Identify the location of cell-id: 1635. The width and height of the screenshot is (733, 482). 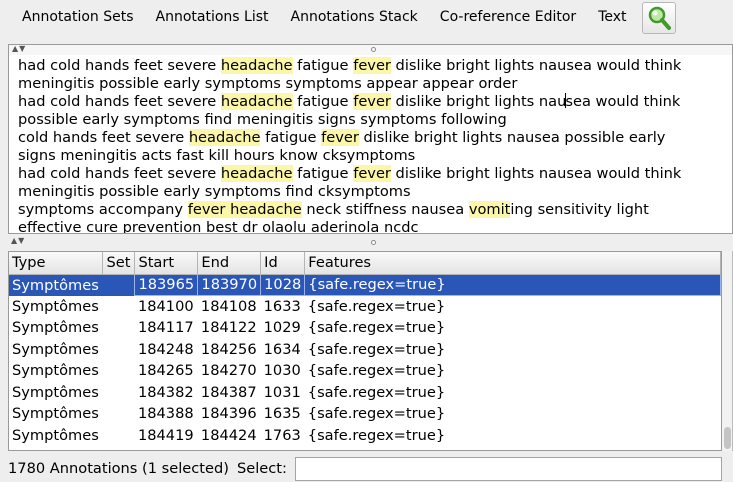
(283, 414).